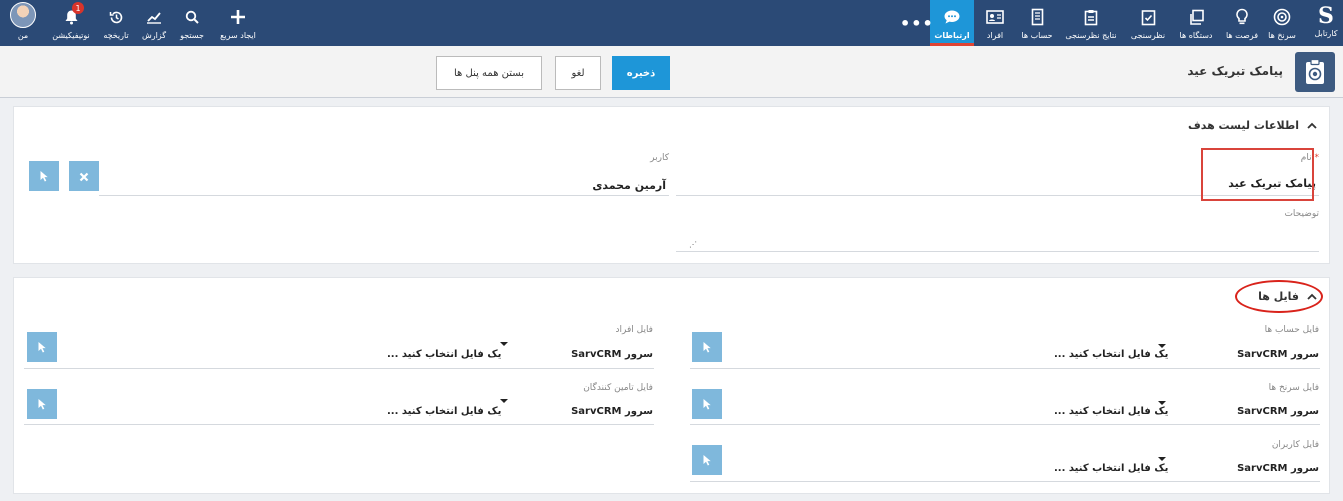  I want to click on contacts-file-underline, so click(339, 368).